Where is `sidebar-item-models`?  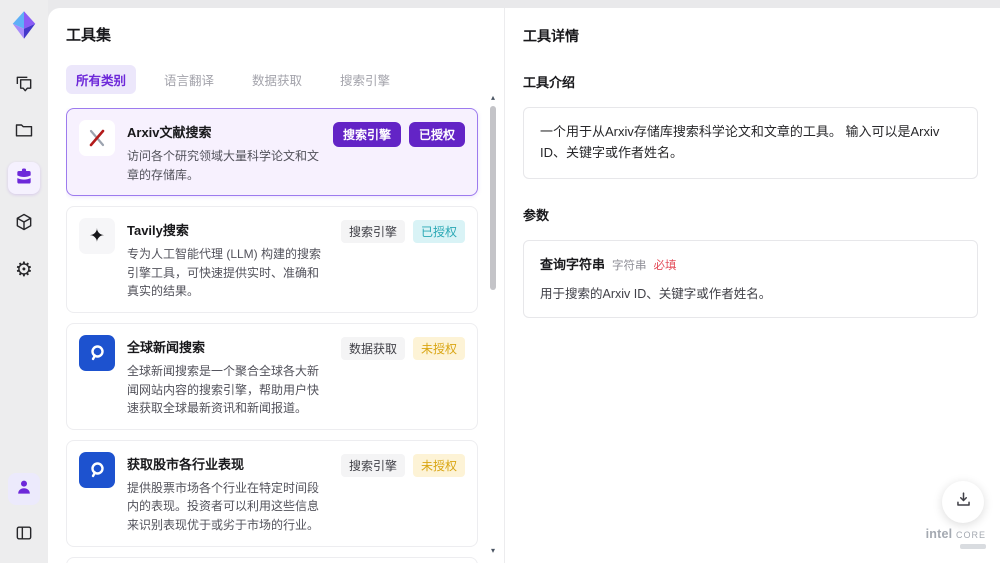 sidebar-item-models is located at coordinates (24, 224).